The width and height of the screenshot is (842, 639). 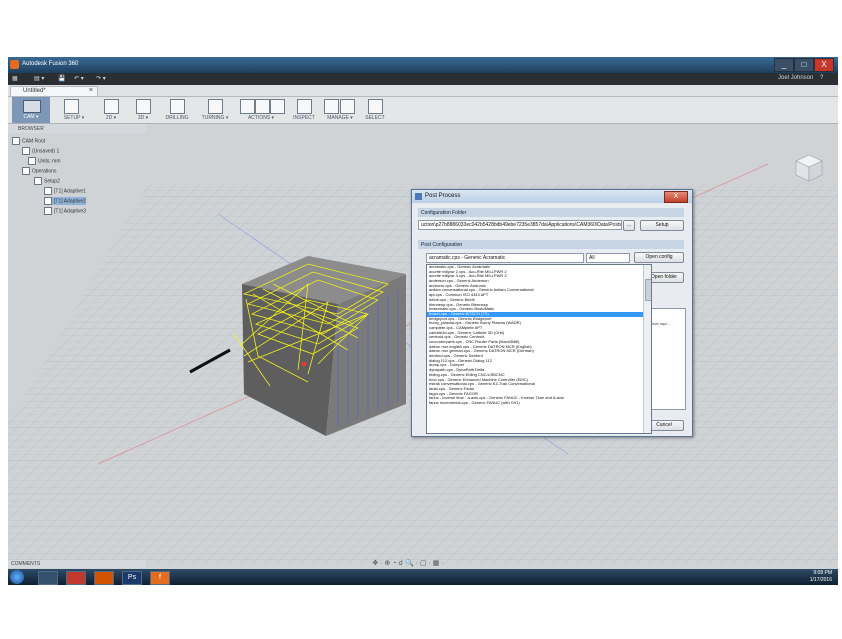 I want to click on tree-item-operations: Operations, so click(x=39, y=171).